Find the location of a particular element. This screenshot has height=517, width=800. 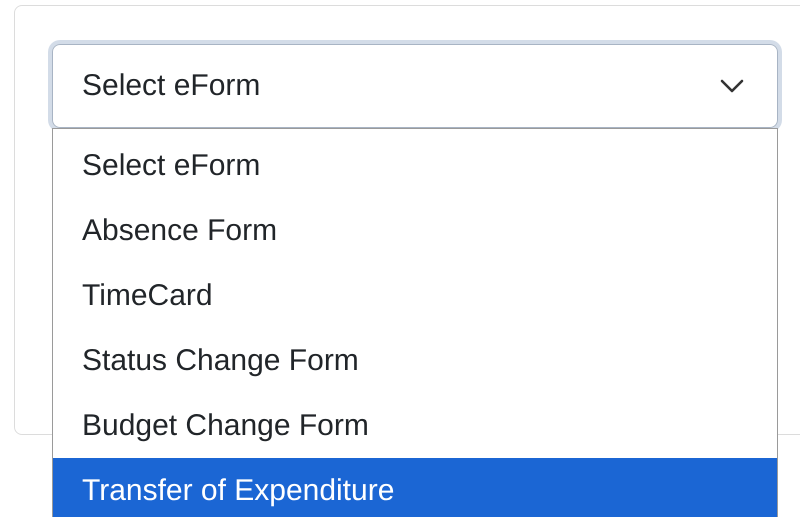

dropdown-option: Status Change Form is located at coordinates (415, 360).